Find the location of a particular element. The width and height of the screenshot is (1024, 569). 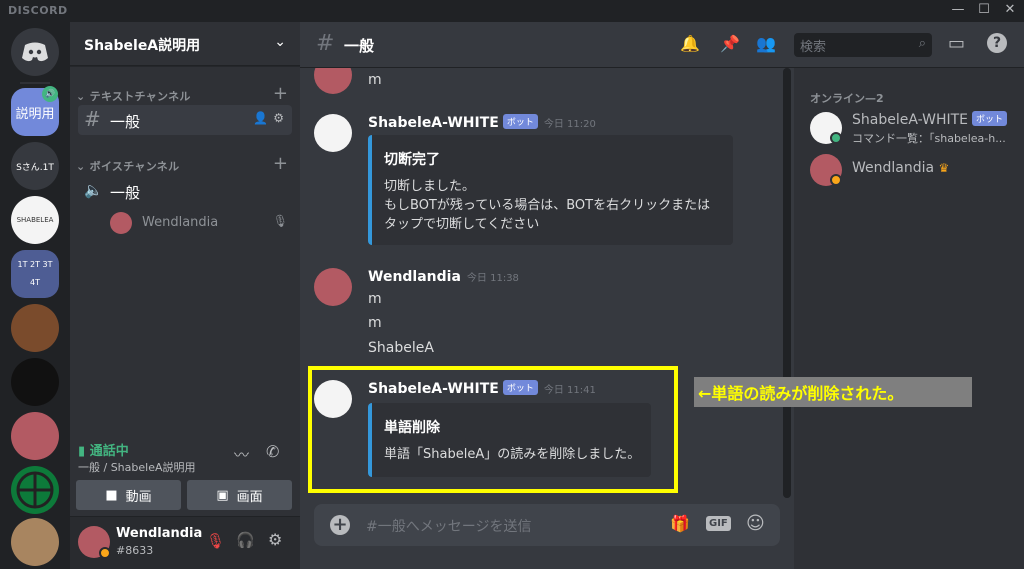

voice-channel-general: 🔈 一般 is located at coordinates (185, 191).